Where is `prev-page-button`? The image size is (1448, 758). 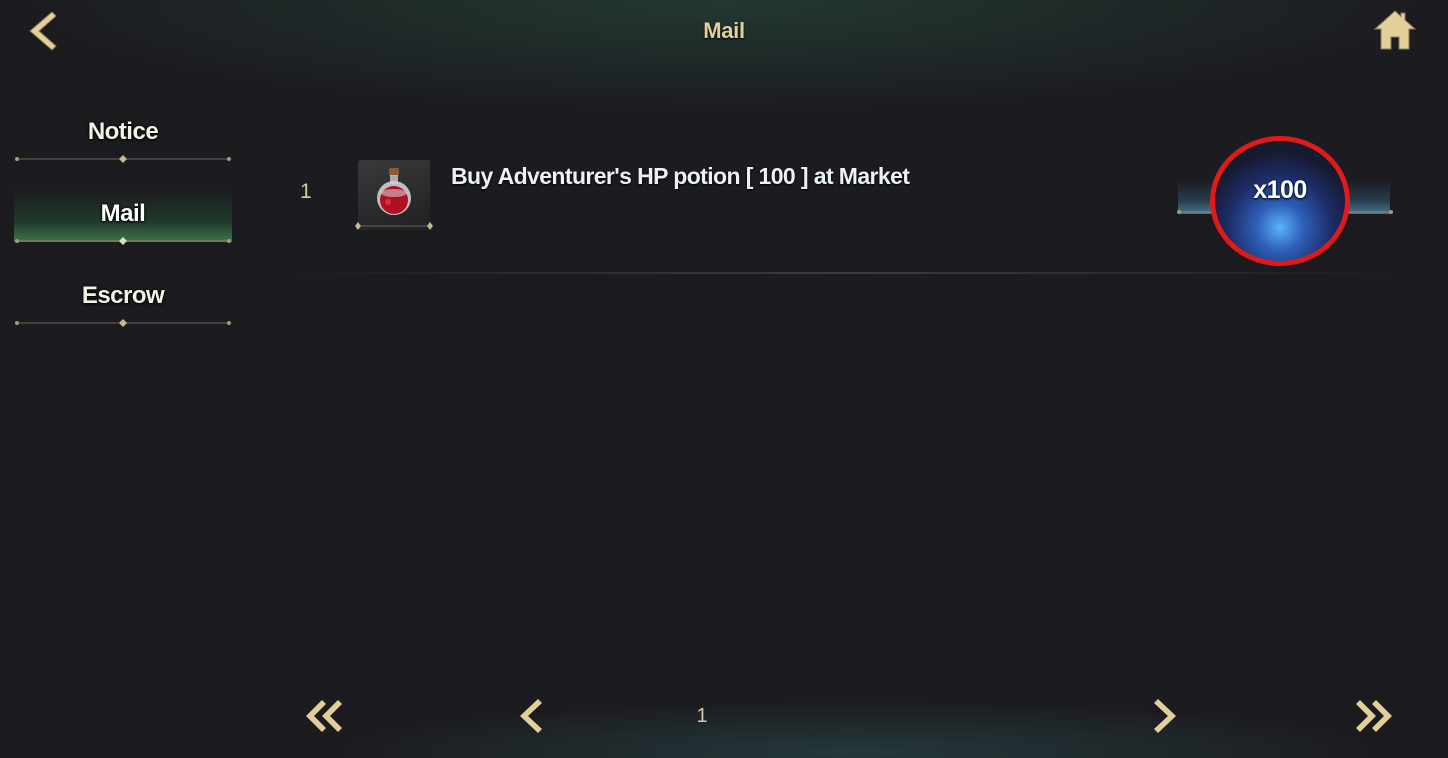
prev-page-button is located at coordinates (531, 716).